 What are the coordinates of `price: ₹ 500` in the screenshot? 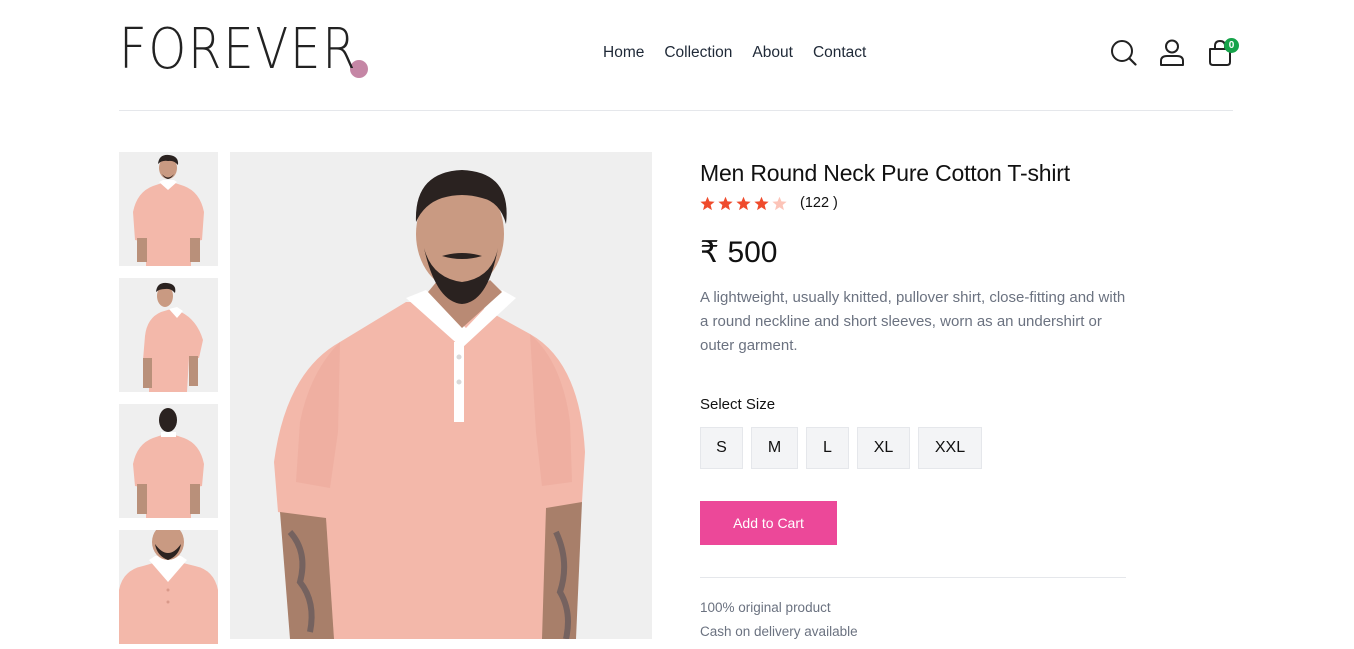 It's located at (913, 252).